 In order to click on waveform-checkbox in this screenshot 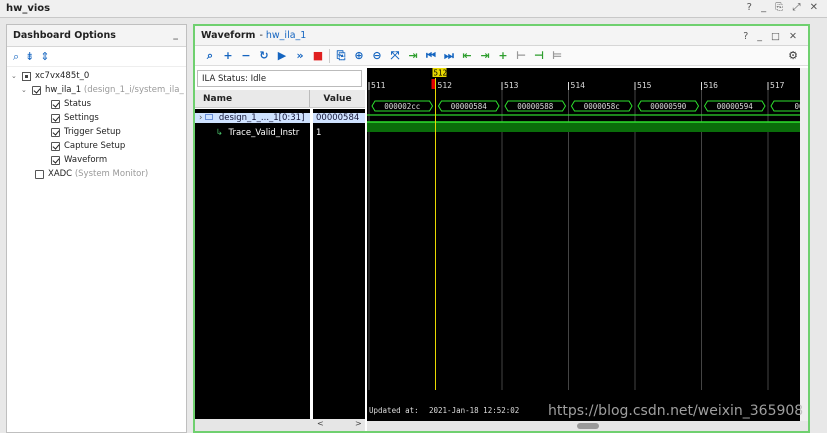, I will do `click(55, 160)`.